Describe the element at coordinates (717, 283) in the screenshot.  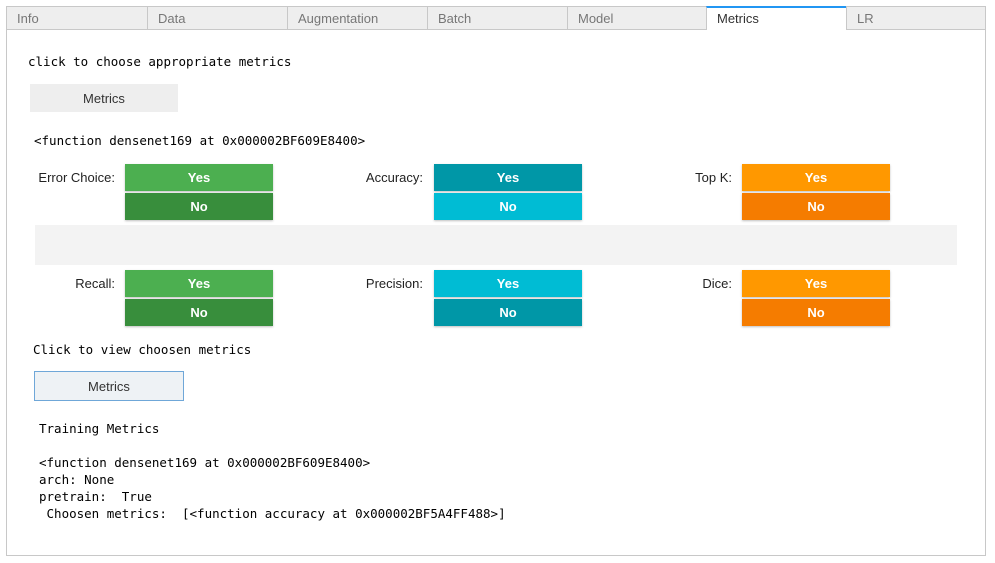
I see `dice-label: Dice:` at that location.